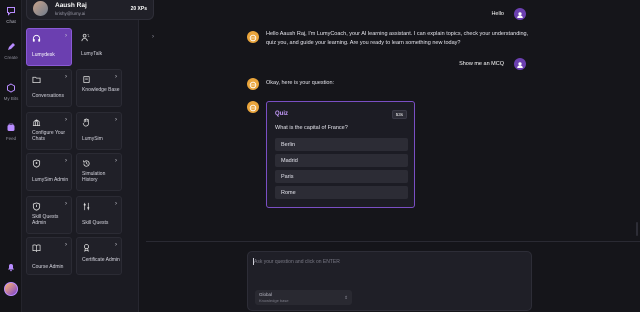 This screenshot has height=312, width=640. What do you see at coordinates (99, 256) in the screenshot?
I see `tile-certificate-admin: › Certificate Admin` at bounding box center [99, 256].